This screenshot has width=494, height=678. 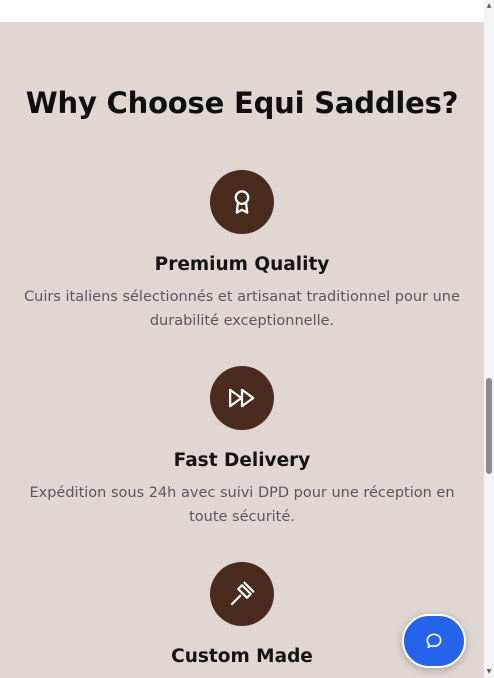 What do you see at coordinates (242, 11) in the screenshot?
I see `page-top-area` at bounding box center [242, 11].